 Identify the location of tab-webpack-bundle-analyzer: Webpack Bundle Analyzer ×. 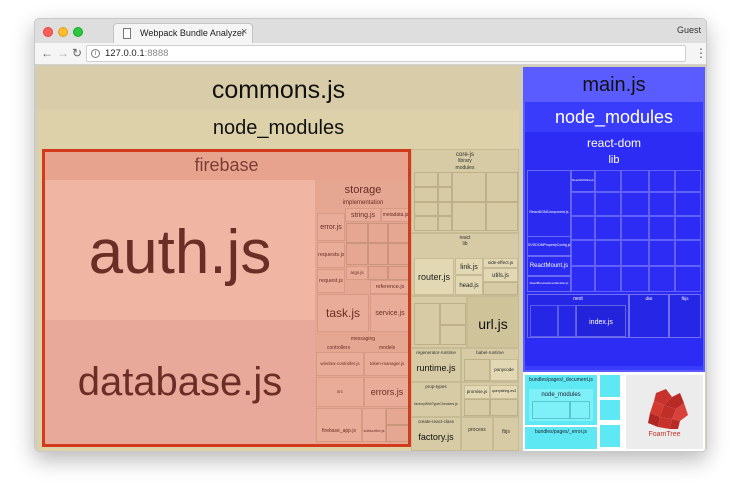
(183, 33).